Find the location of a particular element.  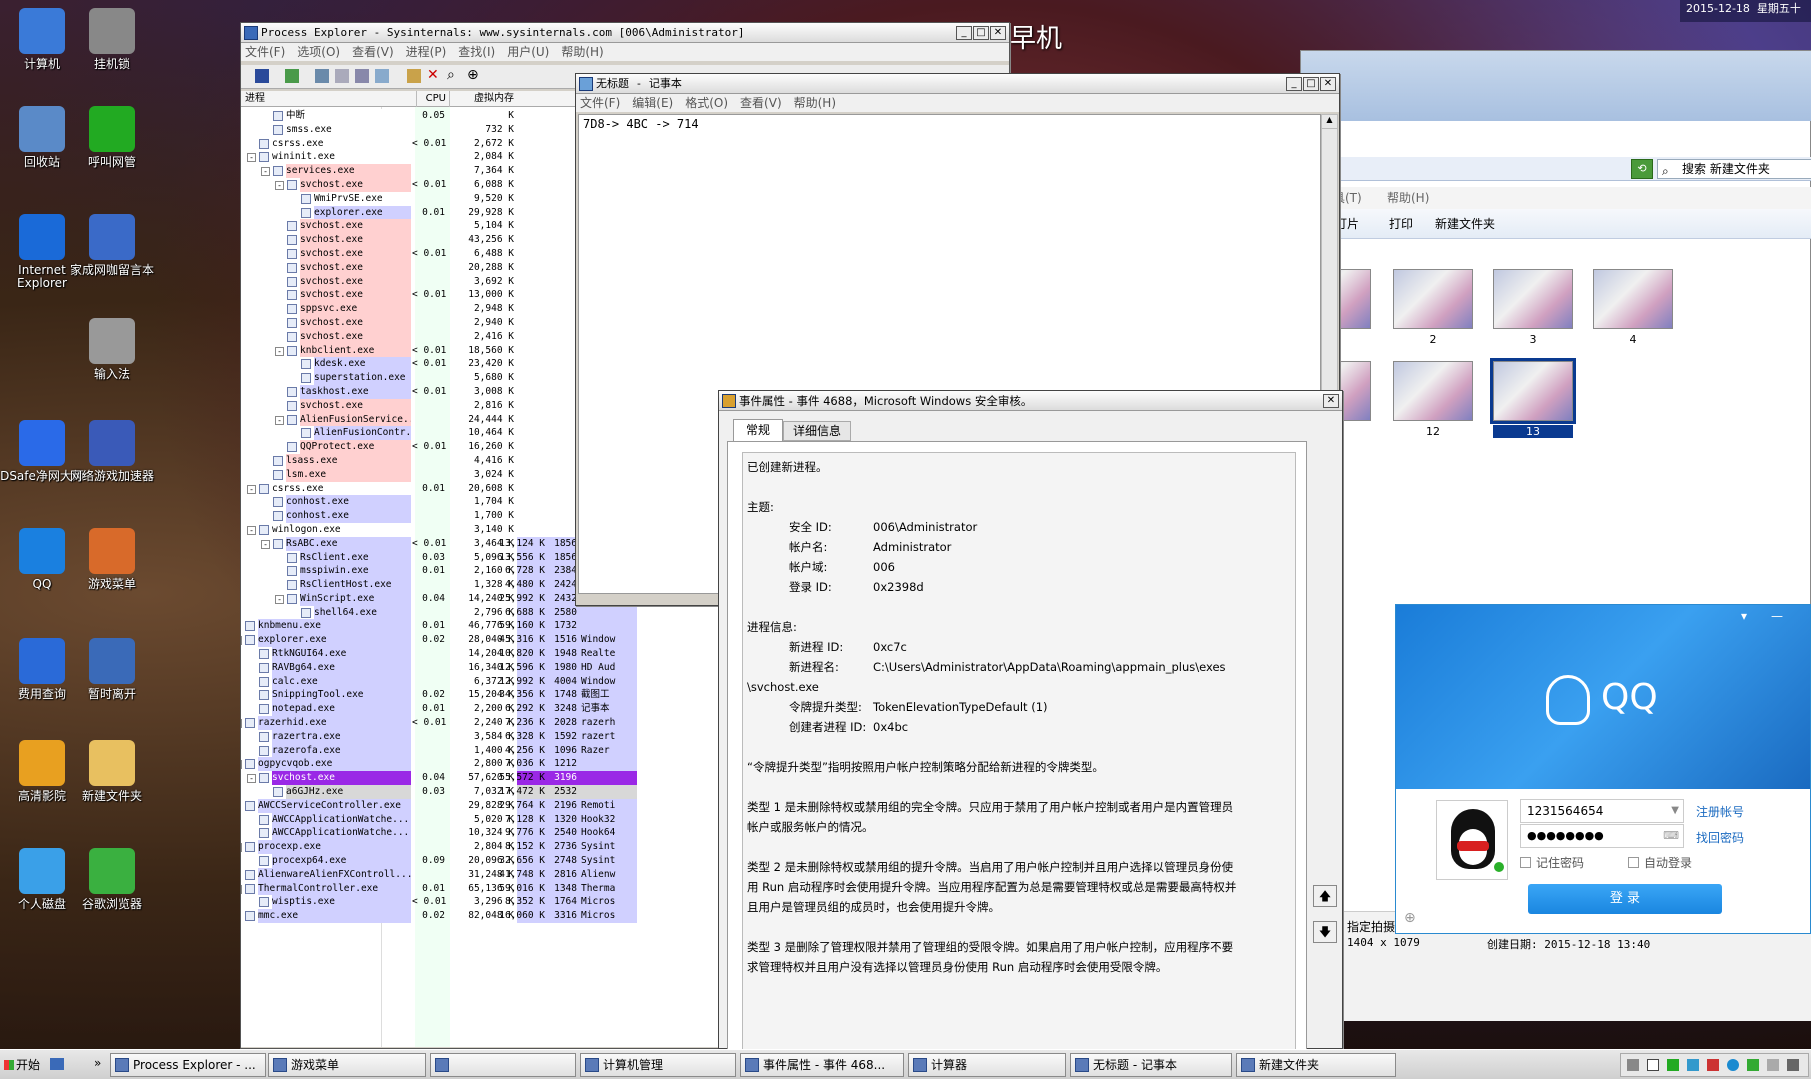

cpu-icon is located at coordinates (382, 76).